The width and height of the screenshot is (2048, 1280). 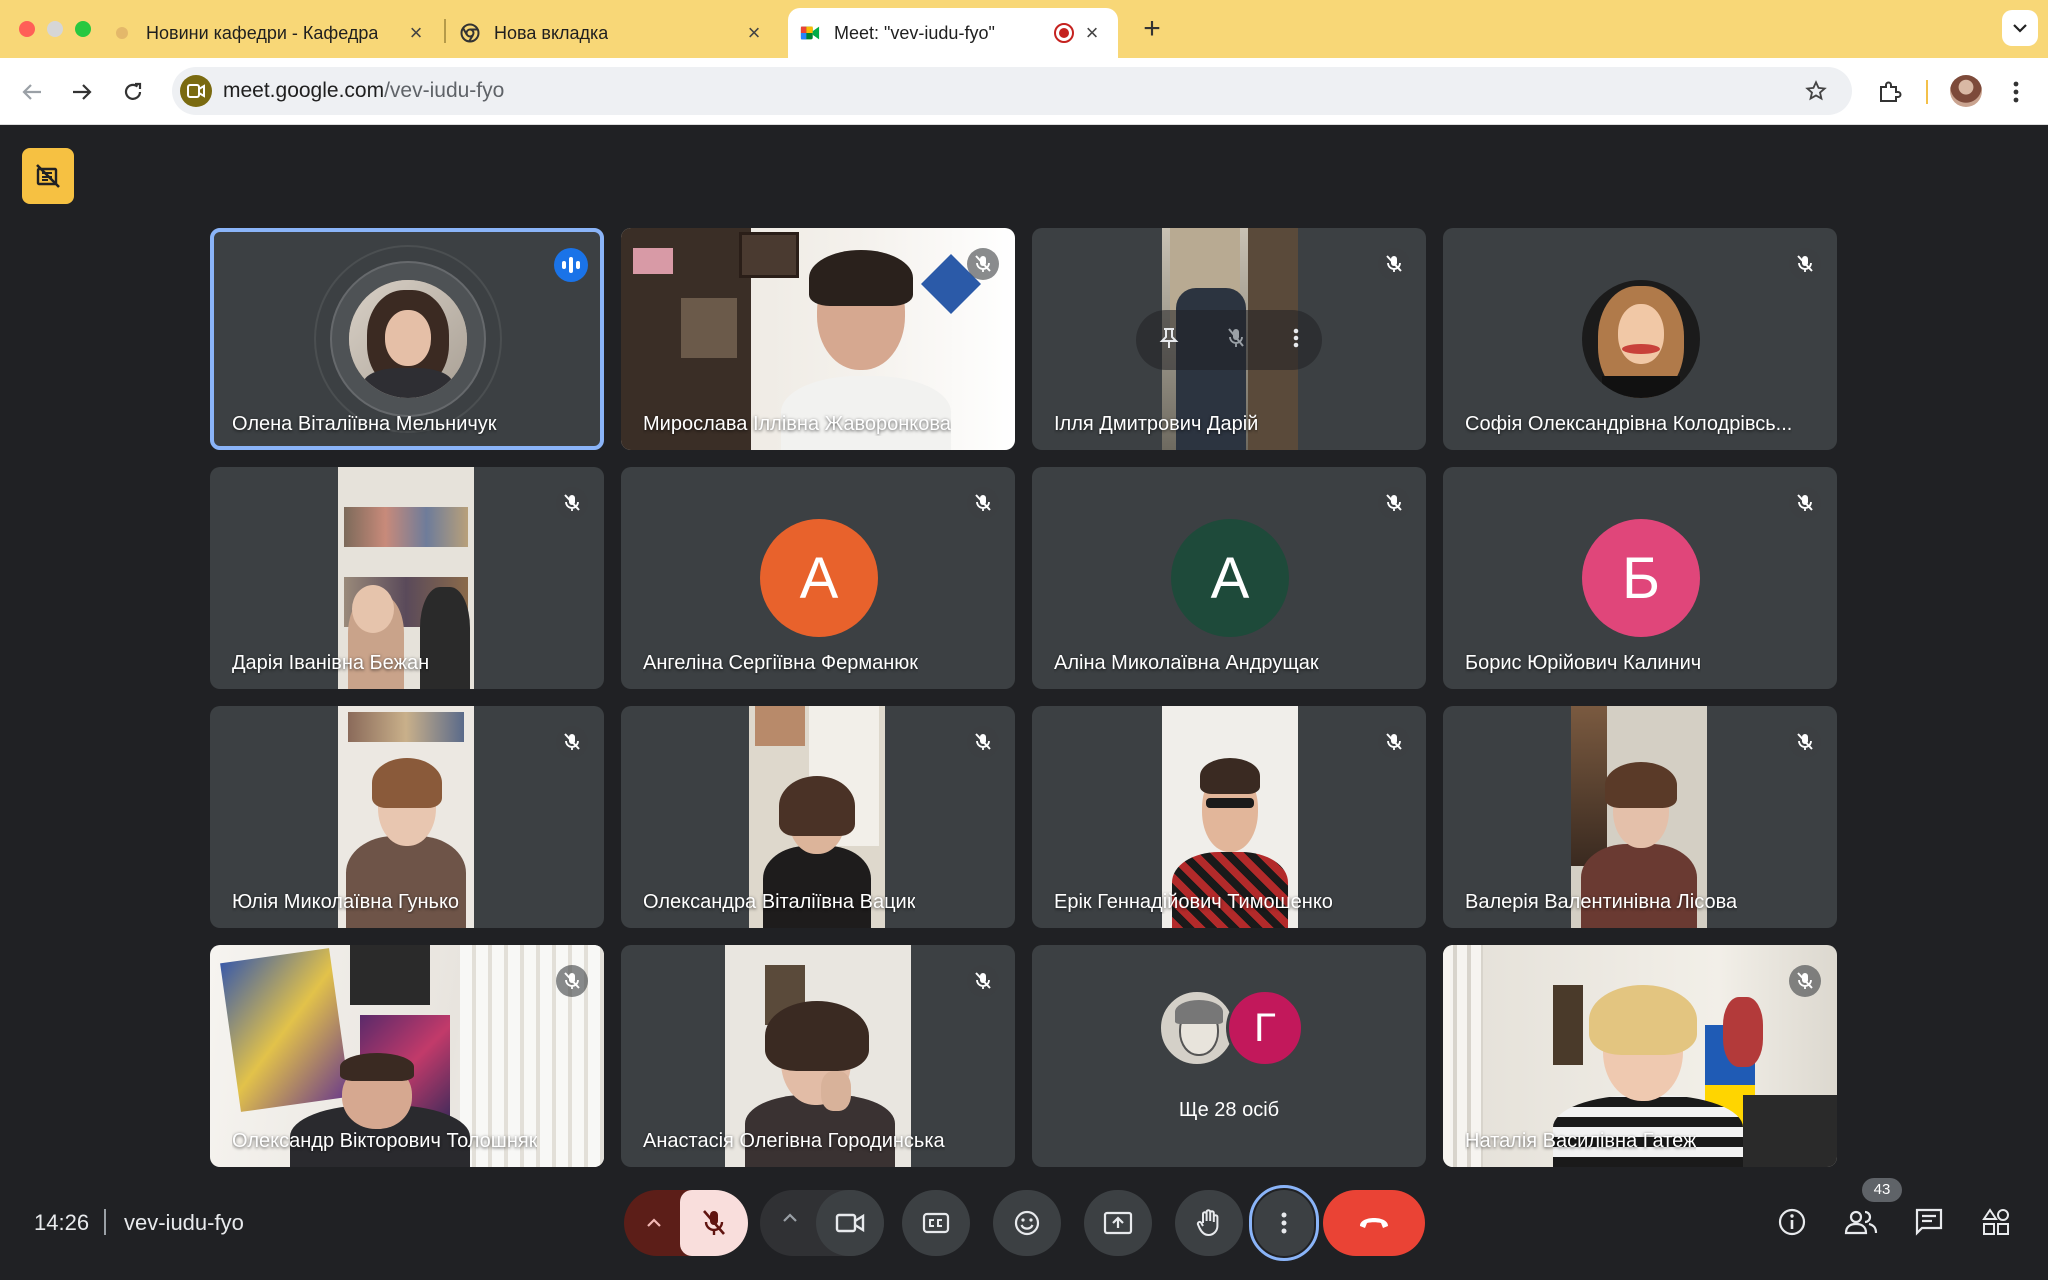 I want to click on participant-name: Олександра Віталіївна Вацик, so click(x=779, y=902).